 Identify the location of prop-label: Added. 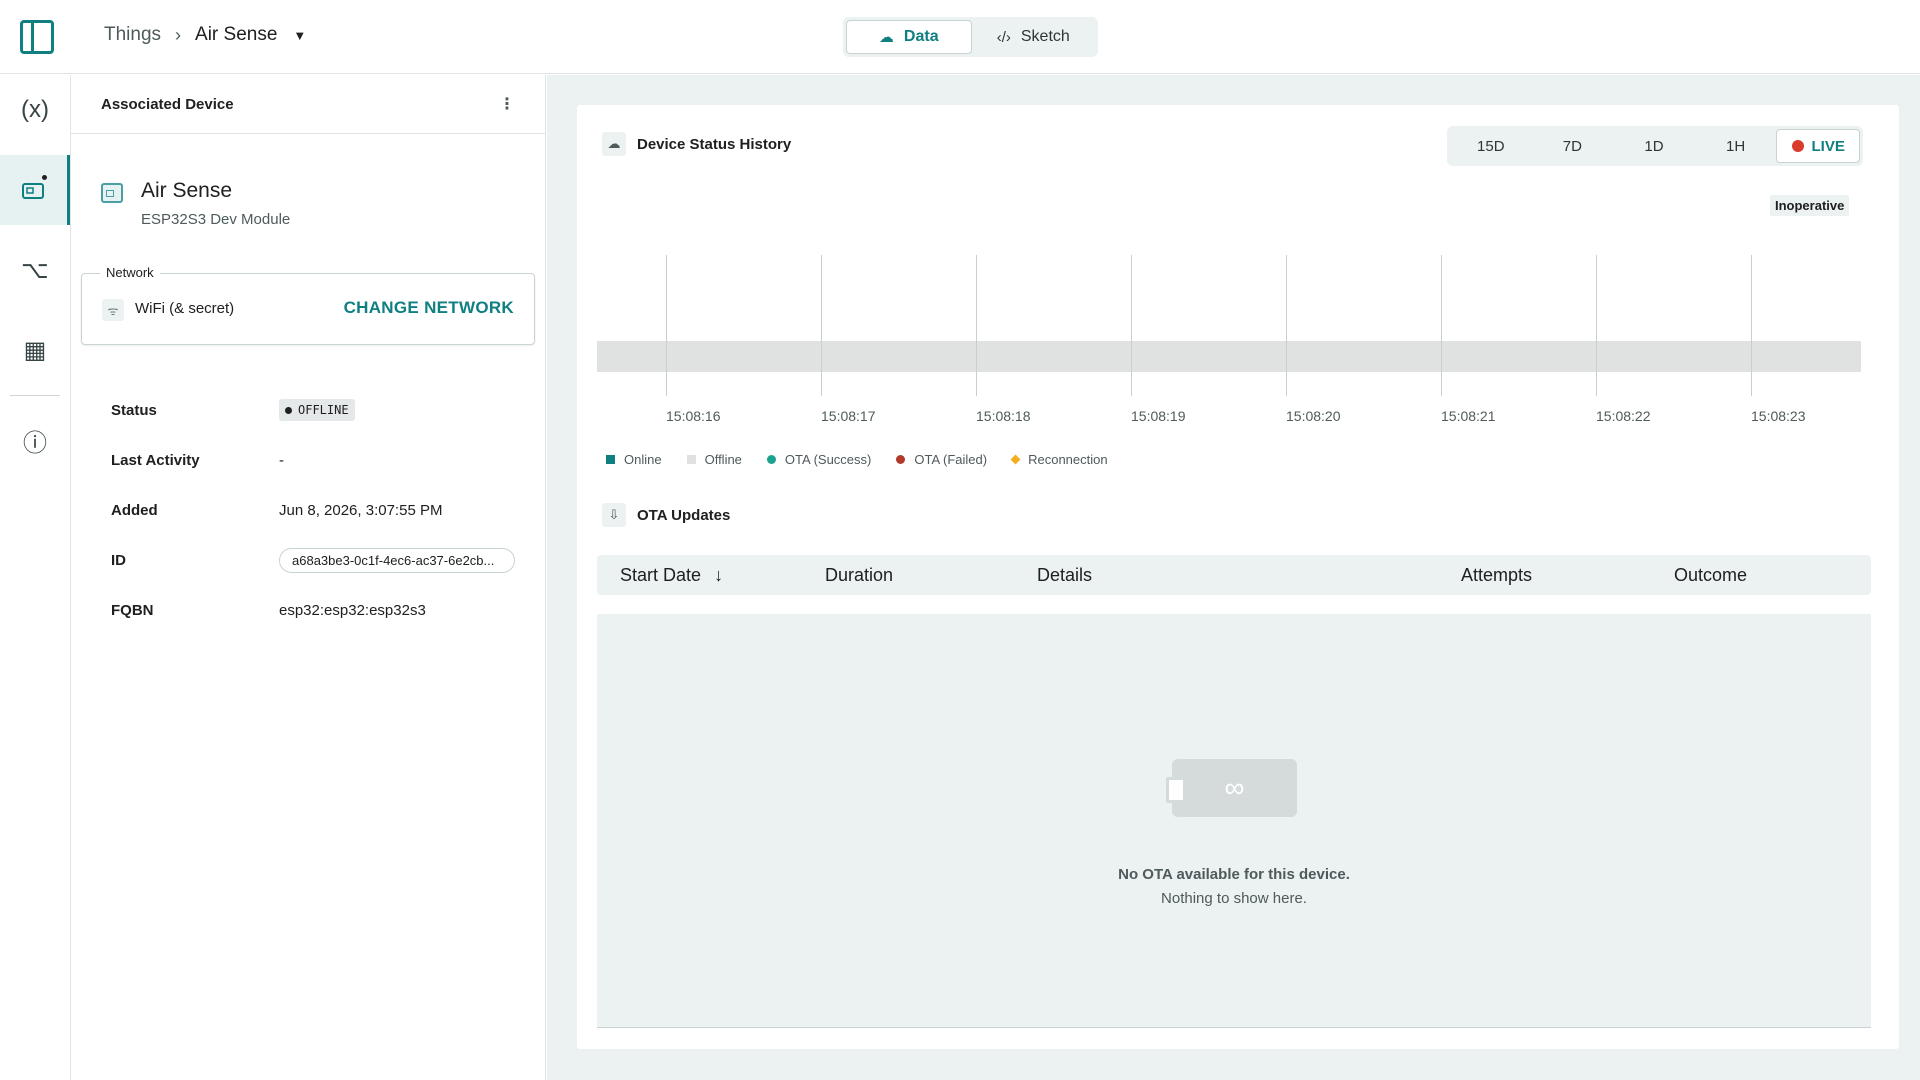
(134, 510).